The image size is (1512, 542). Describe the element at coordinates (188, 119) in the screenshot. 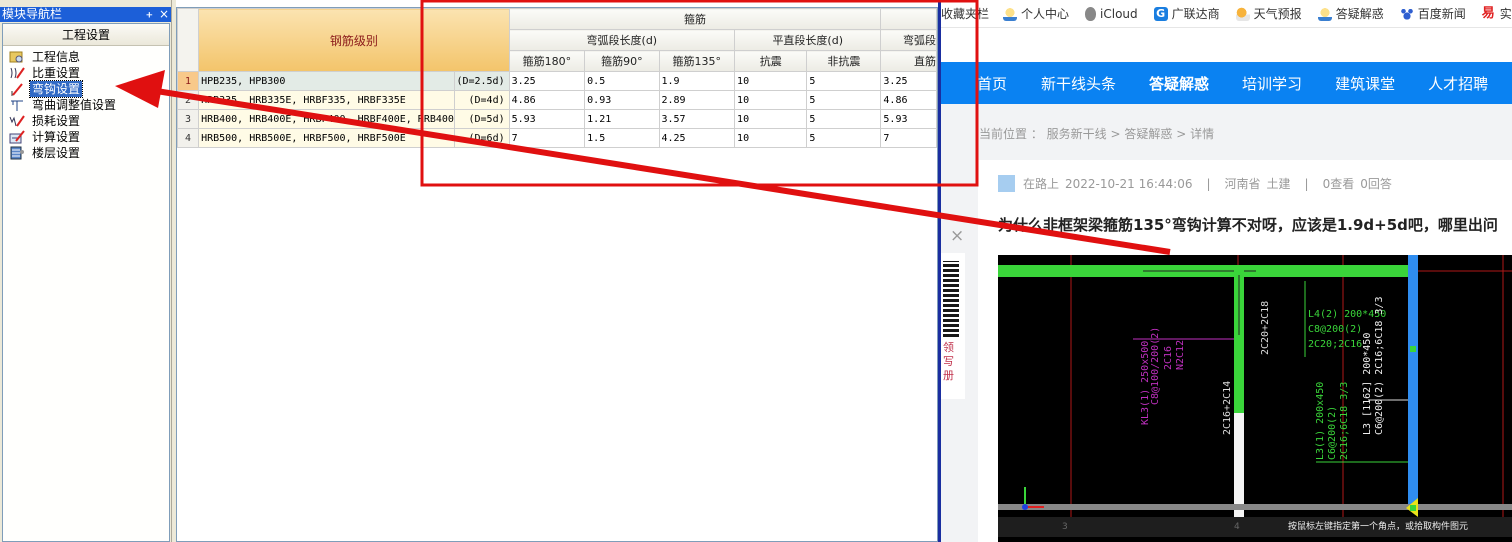

I see `row-number: 3` at that location.